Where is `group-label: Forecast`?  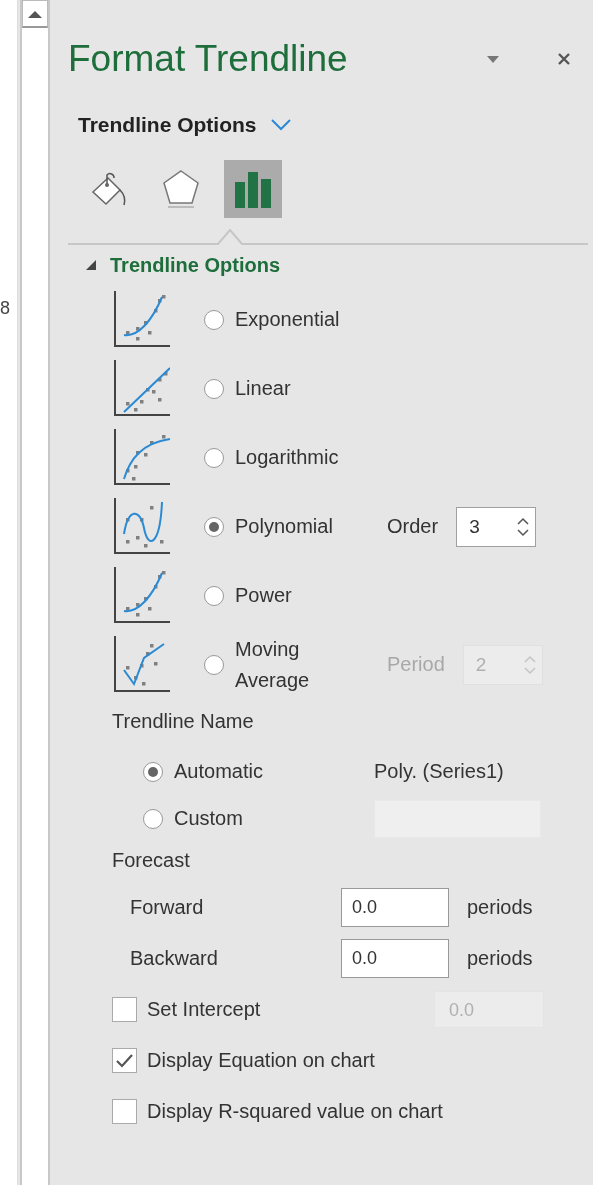 group-label: Forecast is located at coordinates (151, 860).